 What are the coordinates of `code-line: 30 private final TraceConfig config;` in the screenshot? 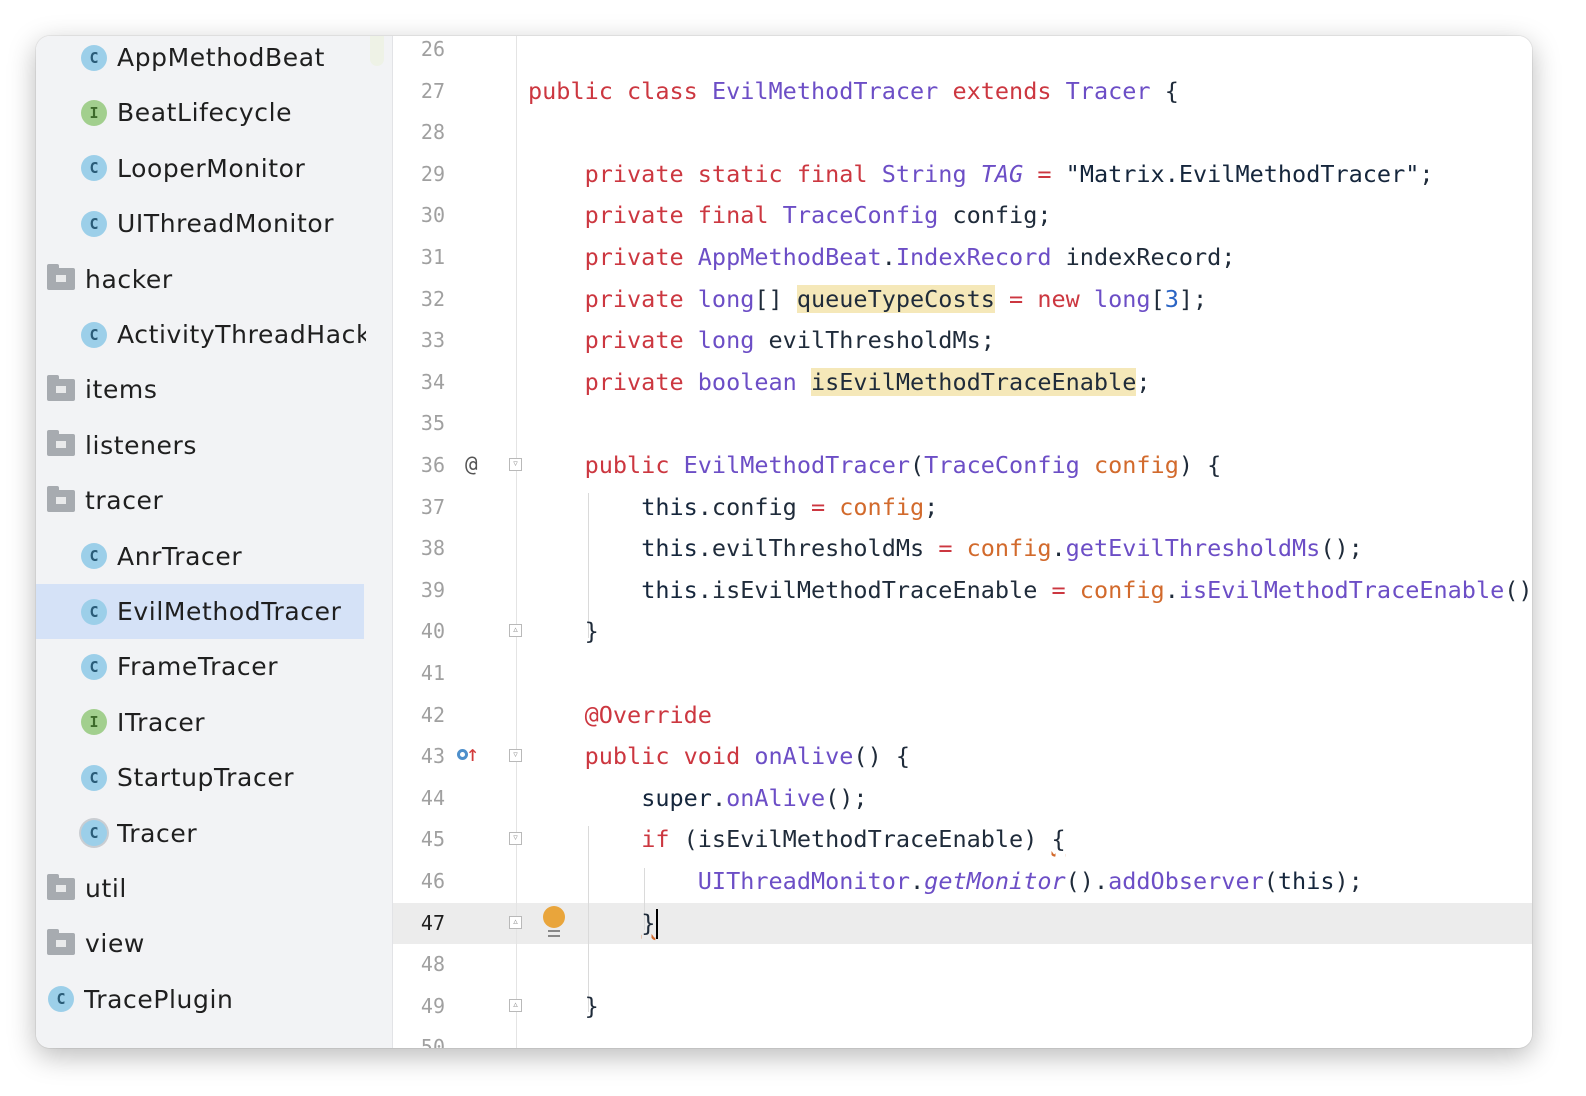 It's located at (962, 215).